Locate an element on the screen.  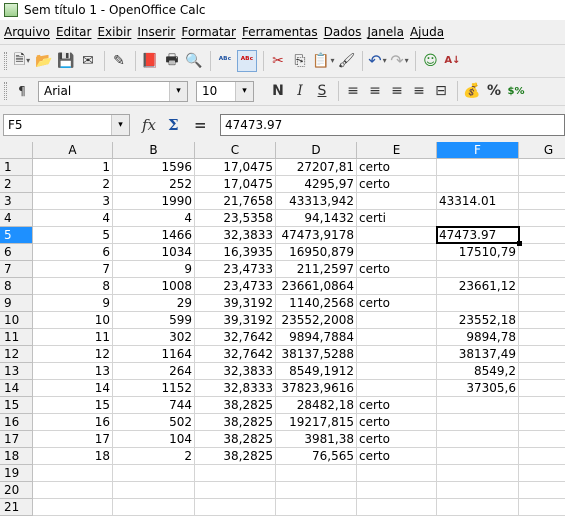
cell-d3: 43313,942 is located at coordinates (316, 201).